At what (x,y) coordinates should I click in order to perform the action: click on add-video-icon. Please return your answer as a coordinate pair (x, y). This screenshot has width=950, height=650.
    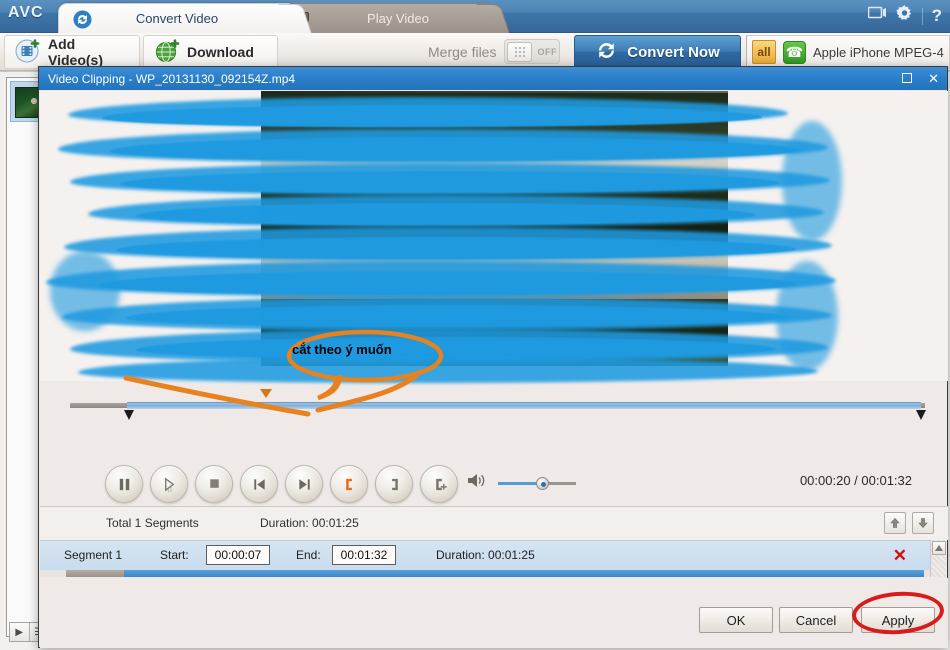
    Looking at the image, I should click on (28, 52).